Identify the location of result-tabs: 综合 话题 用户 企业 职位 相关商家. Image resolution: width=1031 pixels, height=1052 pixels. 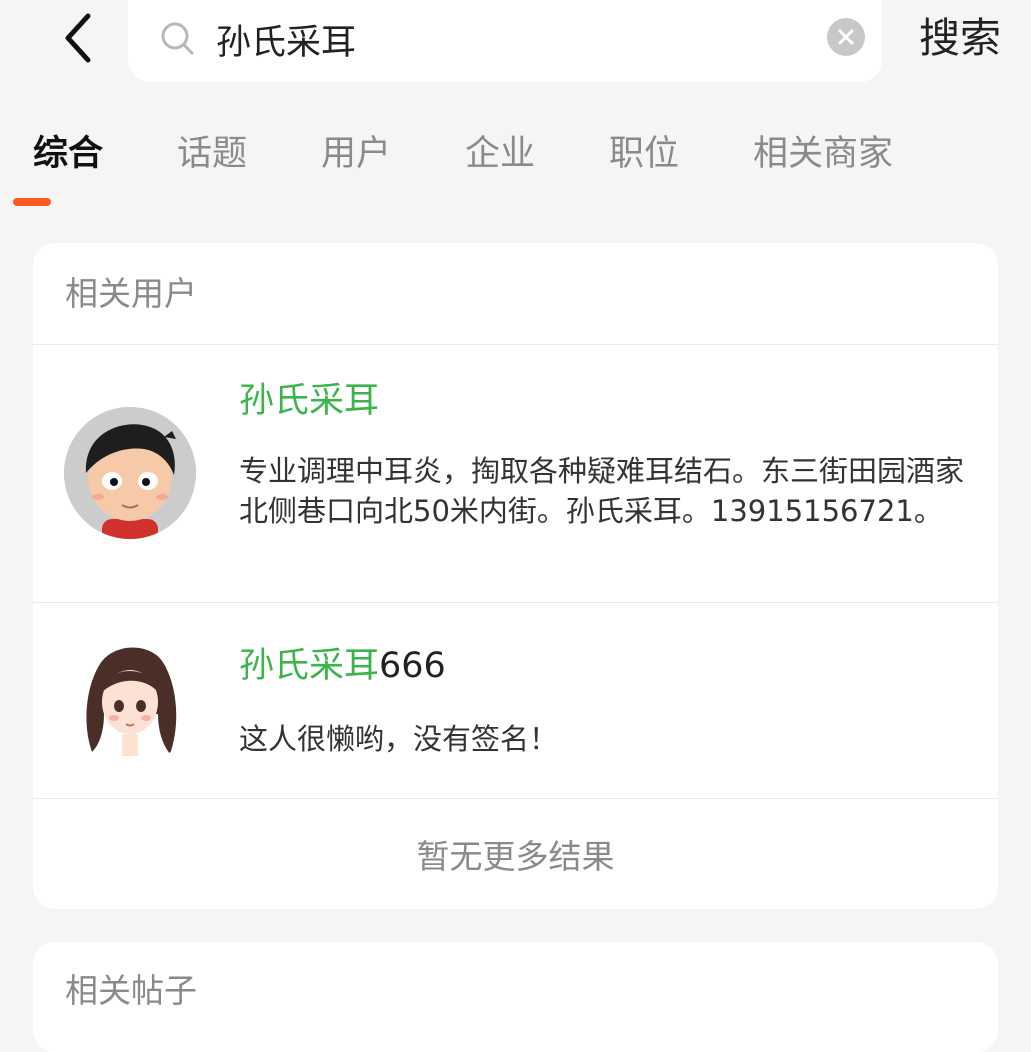
(515, 167).